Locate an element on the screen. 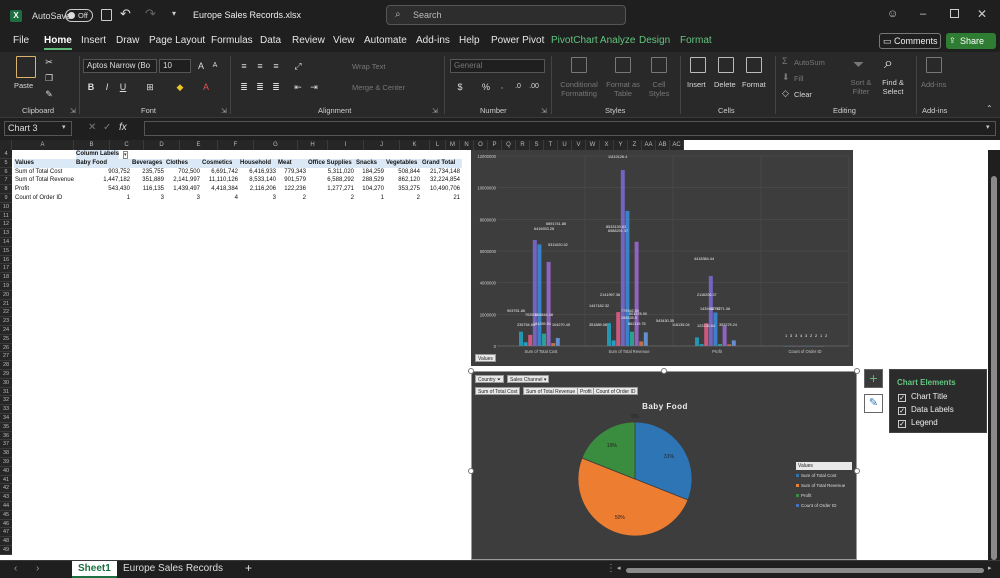  row-header: 31 is located at coordinates (6, 392).